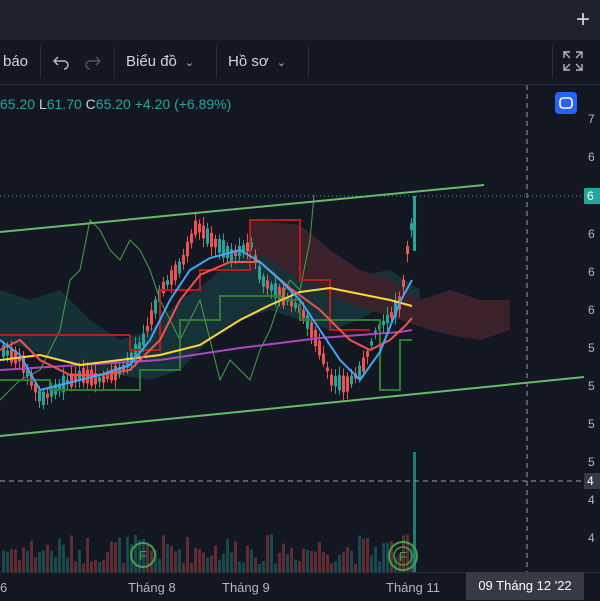 The height and width of the screenshot is (601, 600). I want to click on crosshair-price-tag: 4, so click(592, 481).